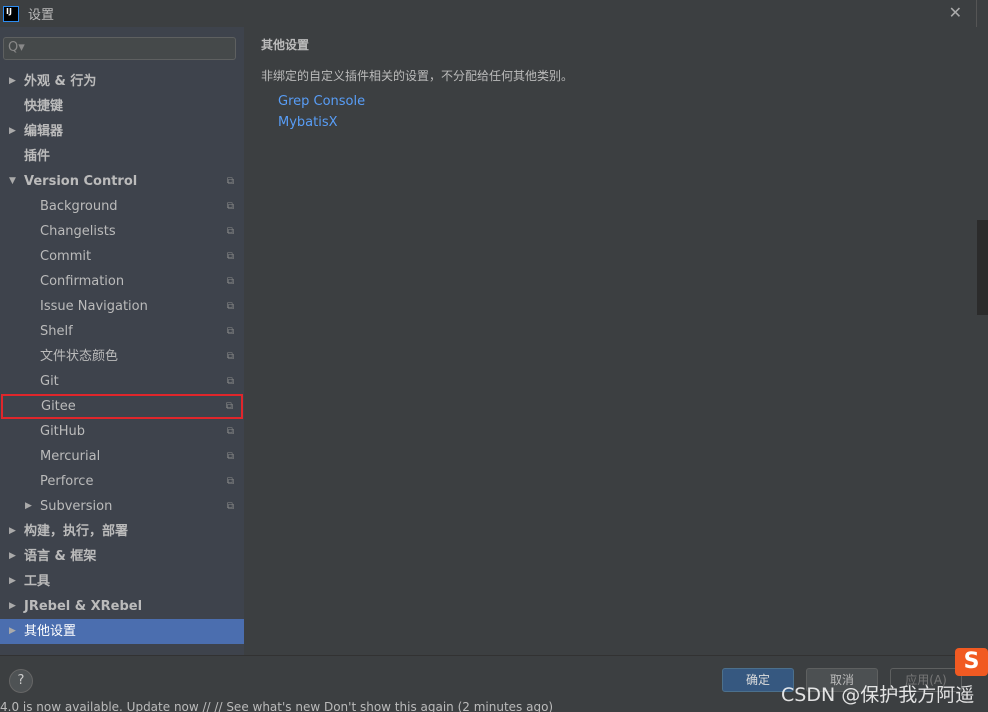 The width and height of the screenshot is (988, 712). What do you see at coordinates (11, 13) in the screenshot?
I see `app-logo-icon: IJ` at bounding box center [11, 13].